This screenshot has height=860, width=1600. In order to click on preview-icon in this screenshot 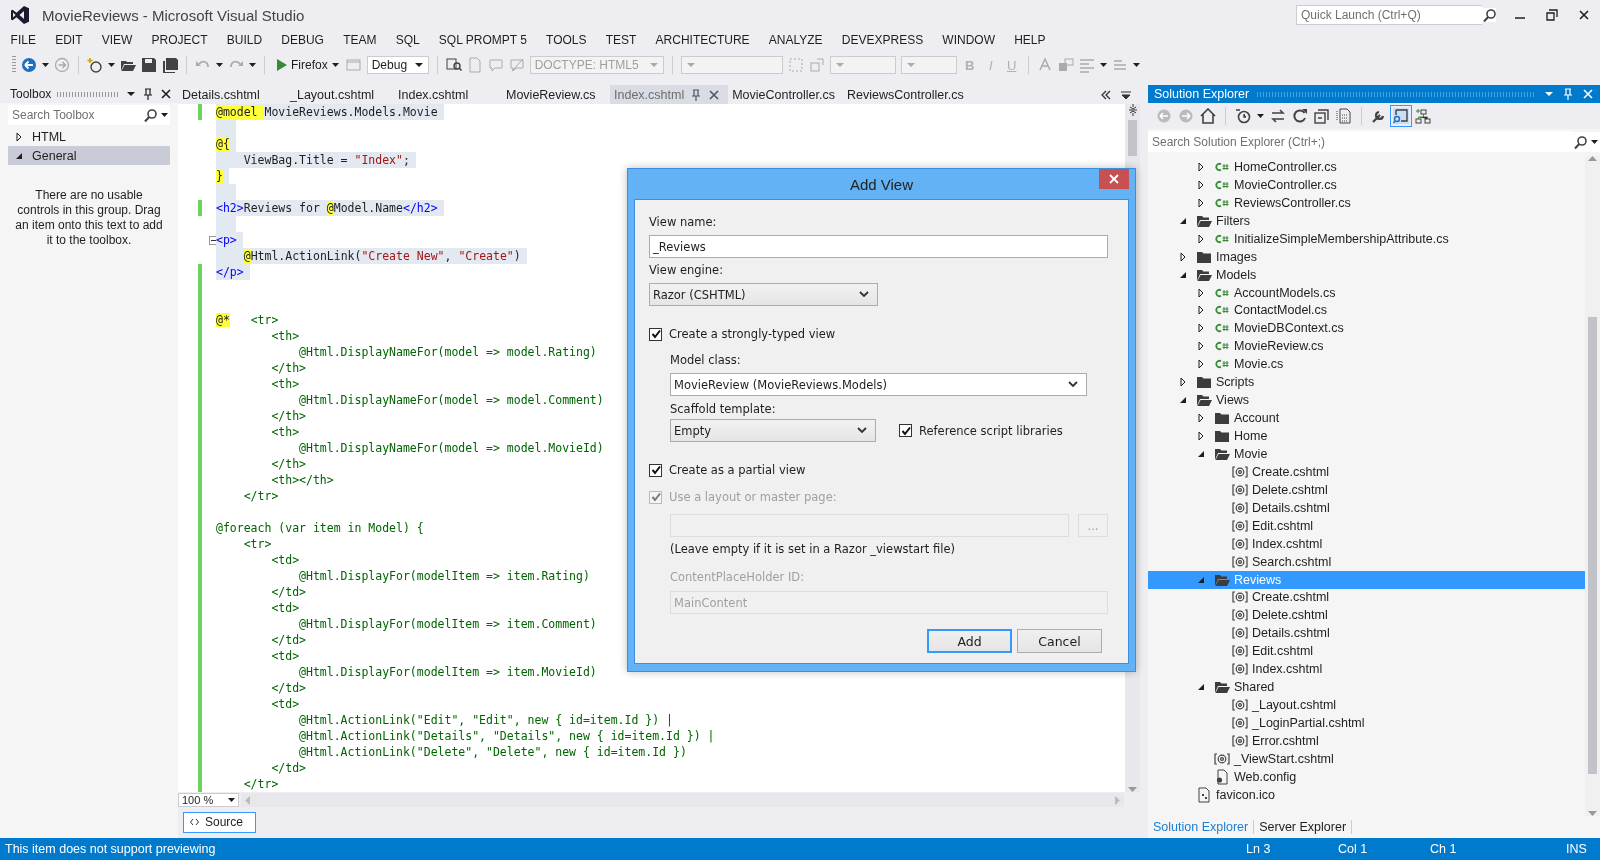, I will do `click(1401, 116)`.